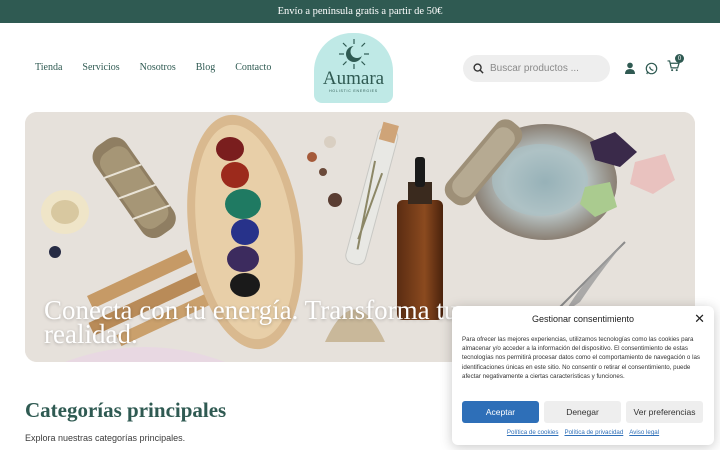  Describe the element at coordinates (630, 68) in the screenshot. I see `user-icon` at that location.